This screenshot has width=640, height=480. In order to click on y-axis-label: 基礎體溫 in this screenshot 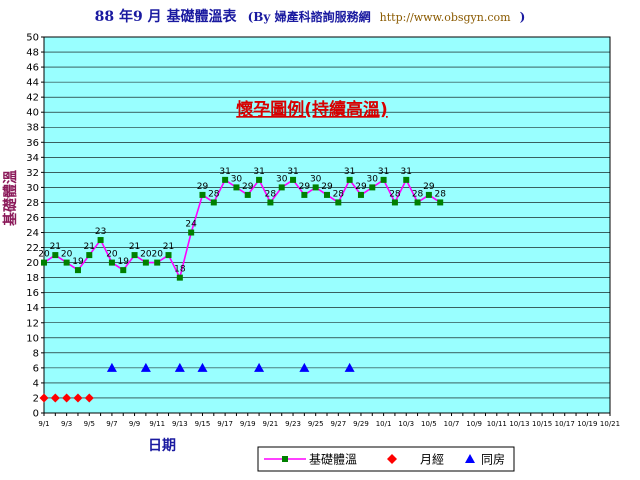, I will do `click(10, 198)`.